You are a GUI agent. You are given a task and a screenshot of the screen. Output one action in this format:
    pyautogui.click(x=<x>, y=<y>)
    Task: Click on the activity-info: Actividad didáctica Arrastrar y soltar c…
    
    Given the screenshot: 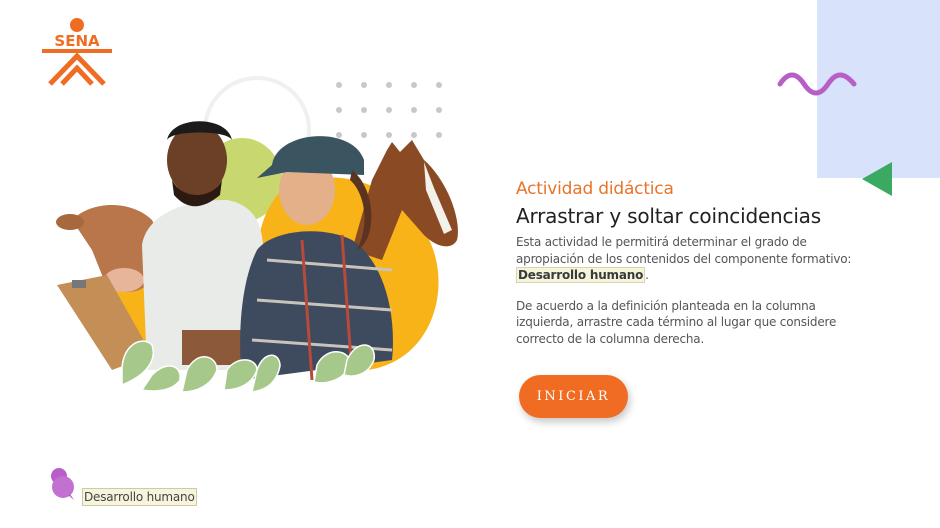 What is the action you would take?
    pyautogui.click(x=686, y=262)
    